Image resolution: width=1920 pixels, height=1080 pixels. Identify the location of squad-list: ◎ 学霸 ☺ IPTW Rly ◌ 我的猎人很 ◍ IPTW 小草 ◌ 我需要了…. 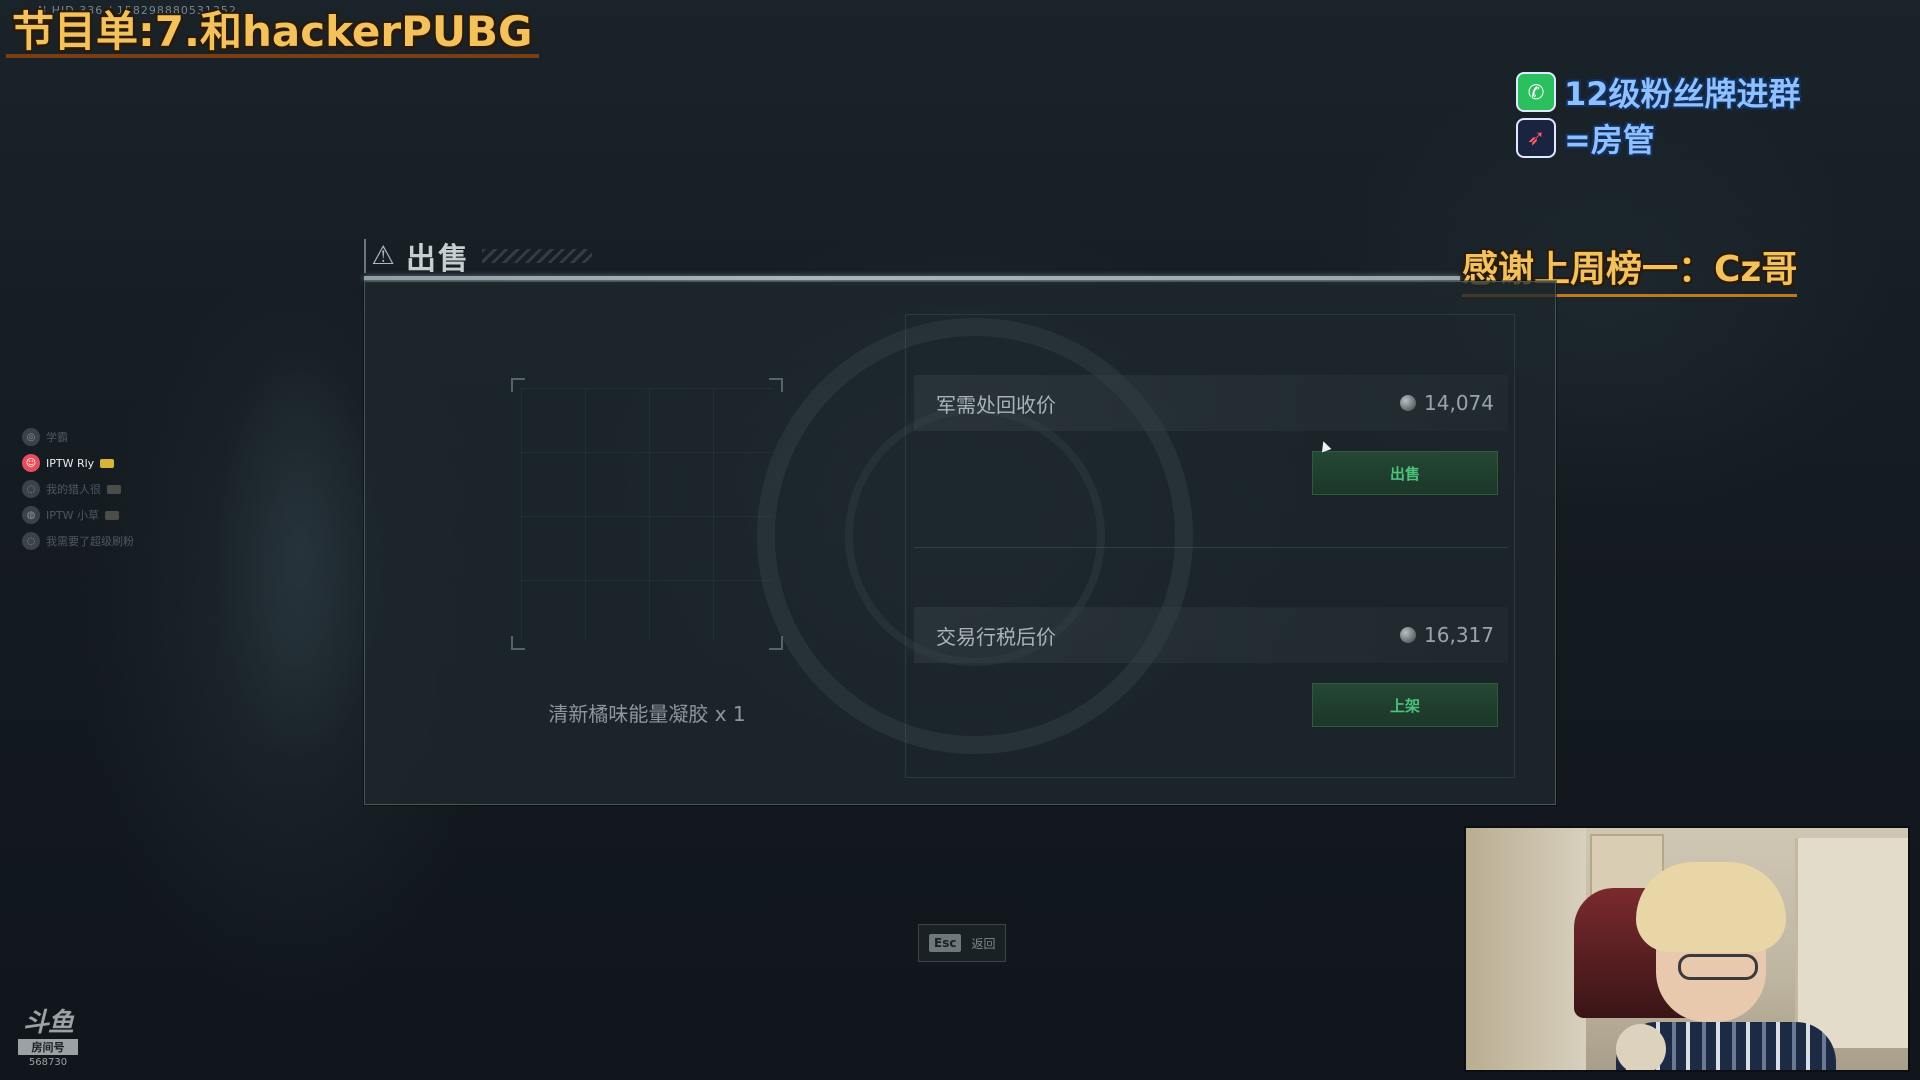
(78, 489).